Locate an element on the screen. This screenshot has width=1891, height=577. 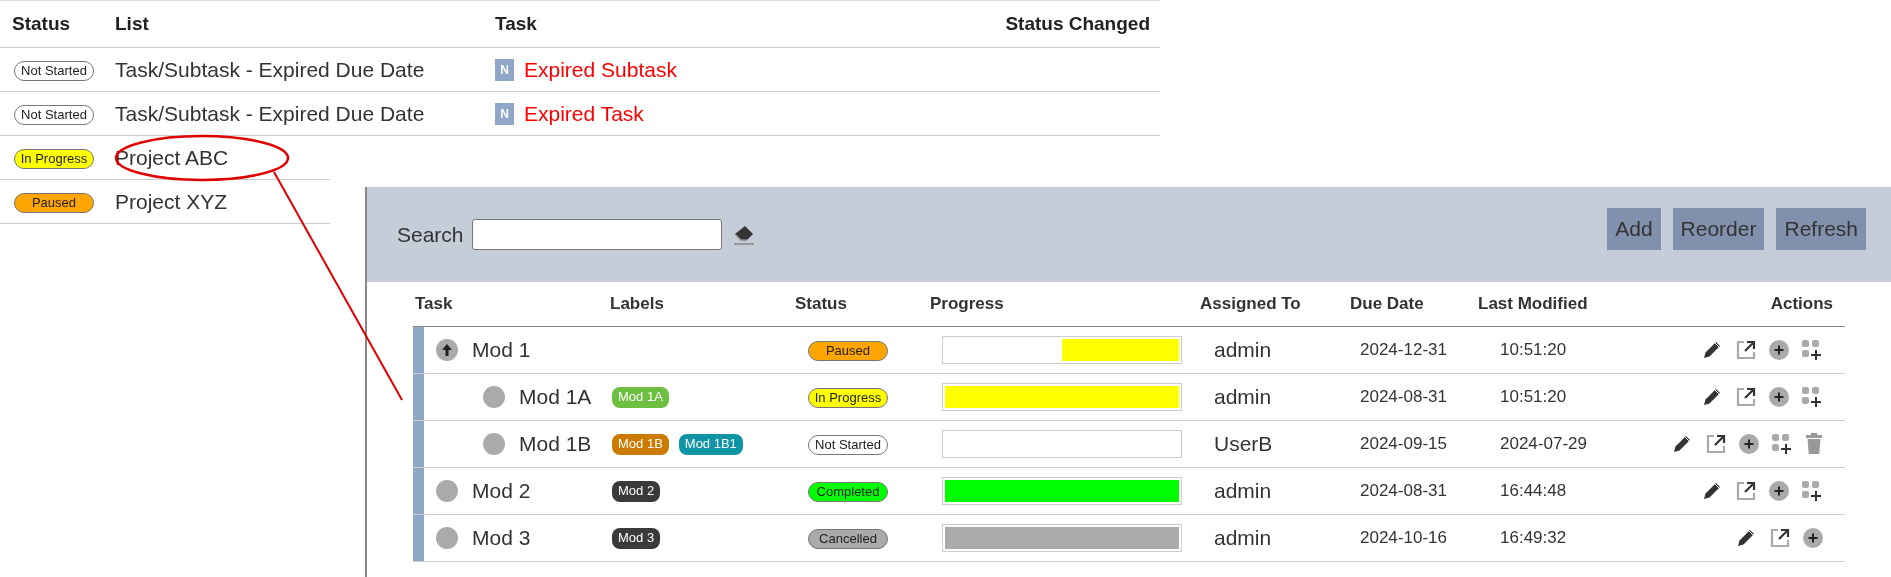
status-badge: Cancelled is located at coordinates (848, 538).